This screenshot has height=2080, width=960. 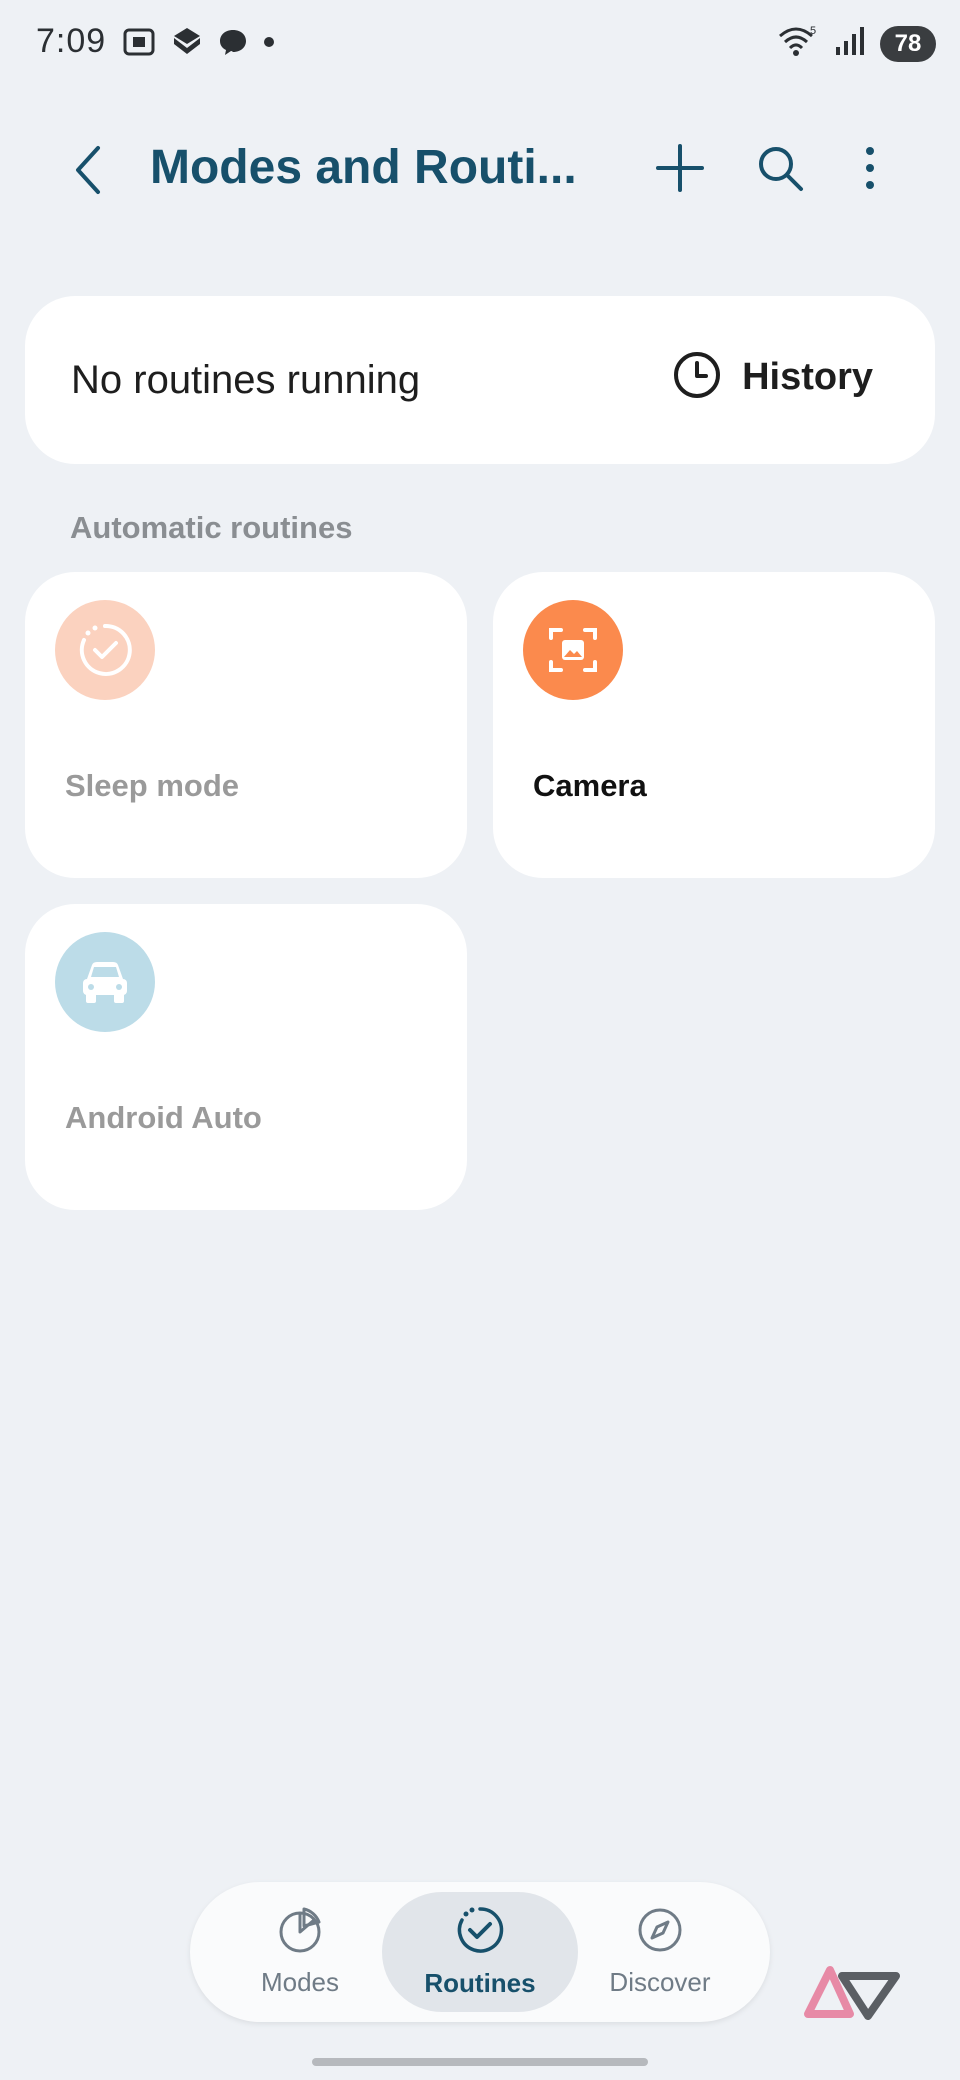 I want to click on system-icons: 5 78, so click(x=856, y=43).